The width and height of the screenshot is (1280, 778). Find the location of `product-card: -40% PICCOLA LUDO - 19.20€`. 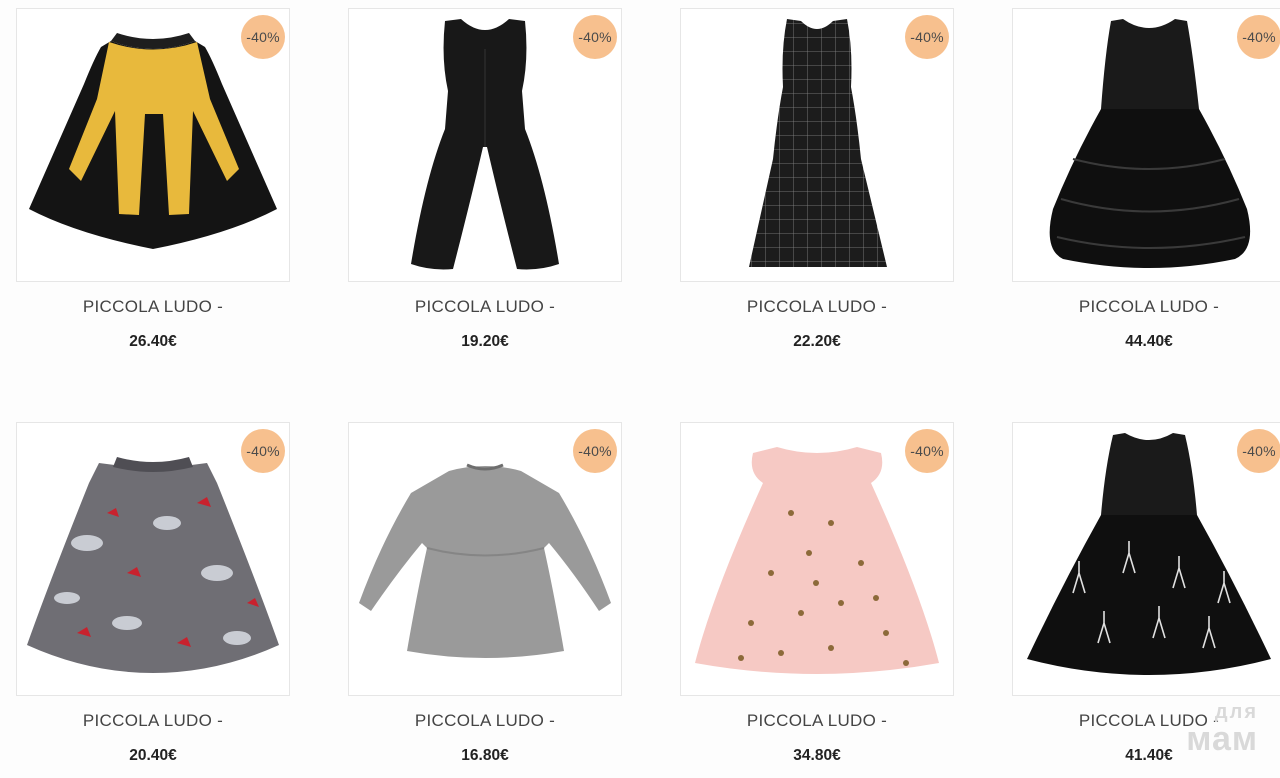

product-card: -40% PICCOLA LUDO - 19.20€ is located at coordinates (485, 179).